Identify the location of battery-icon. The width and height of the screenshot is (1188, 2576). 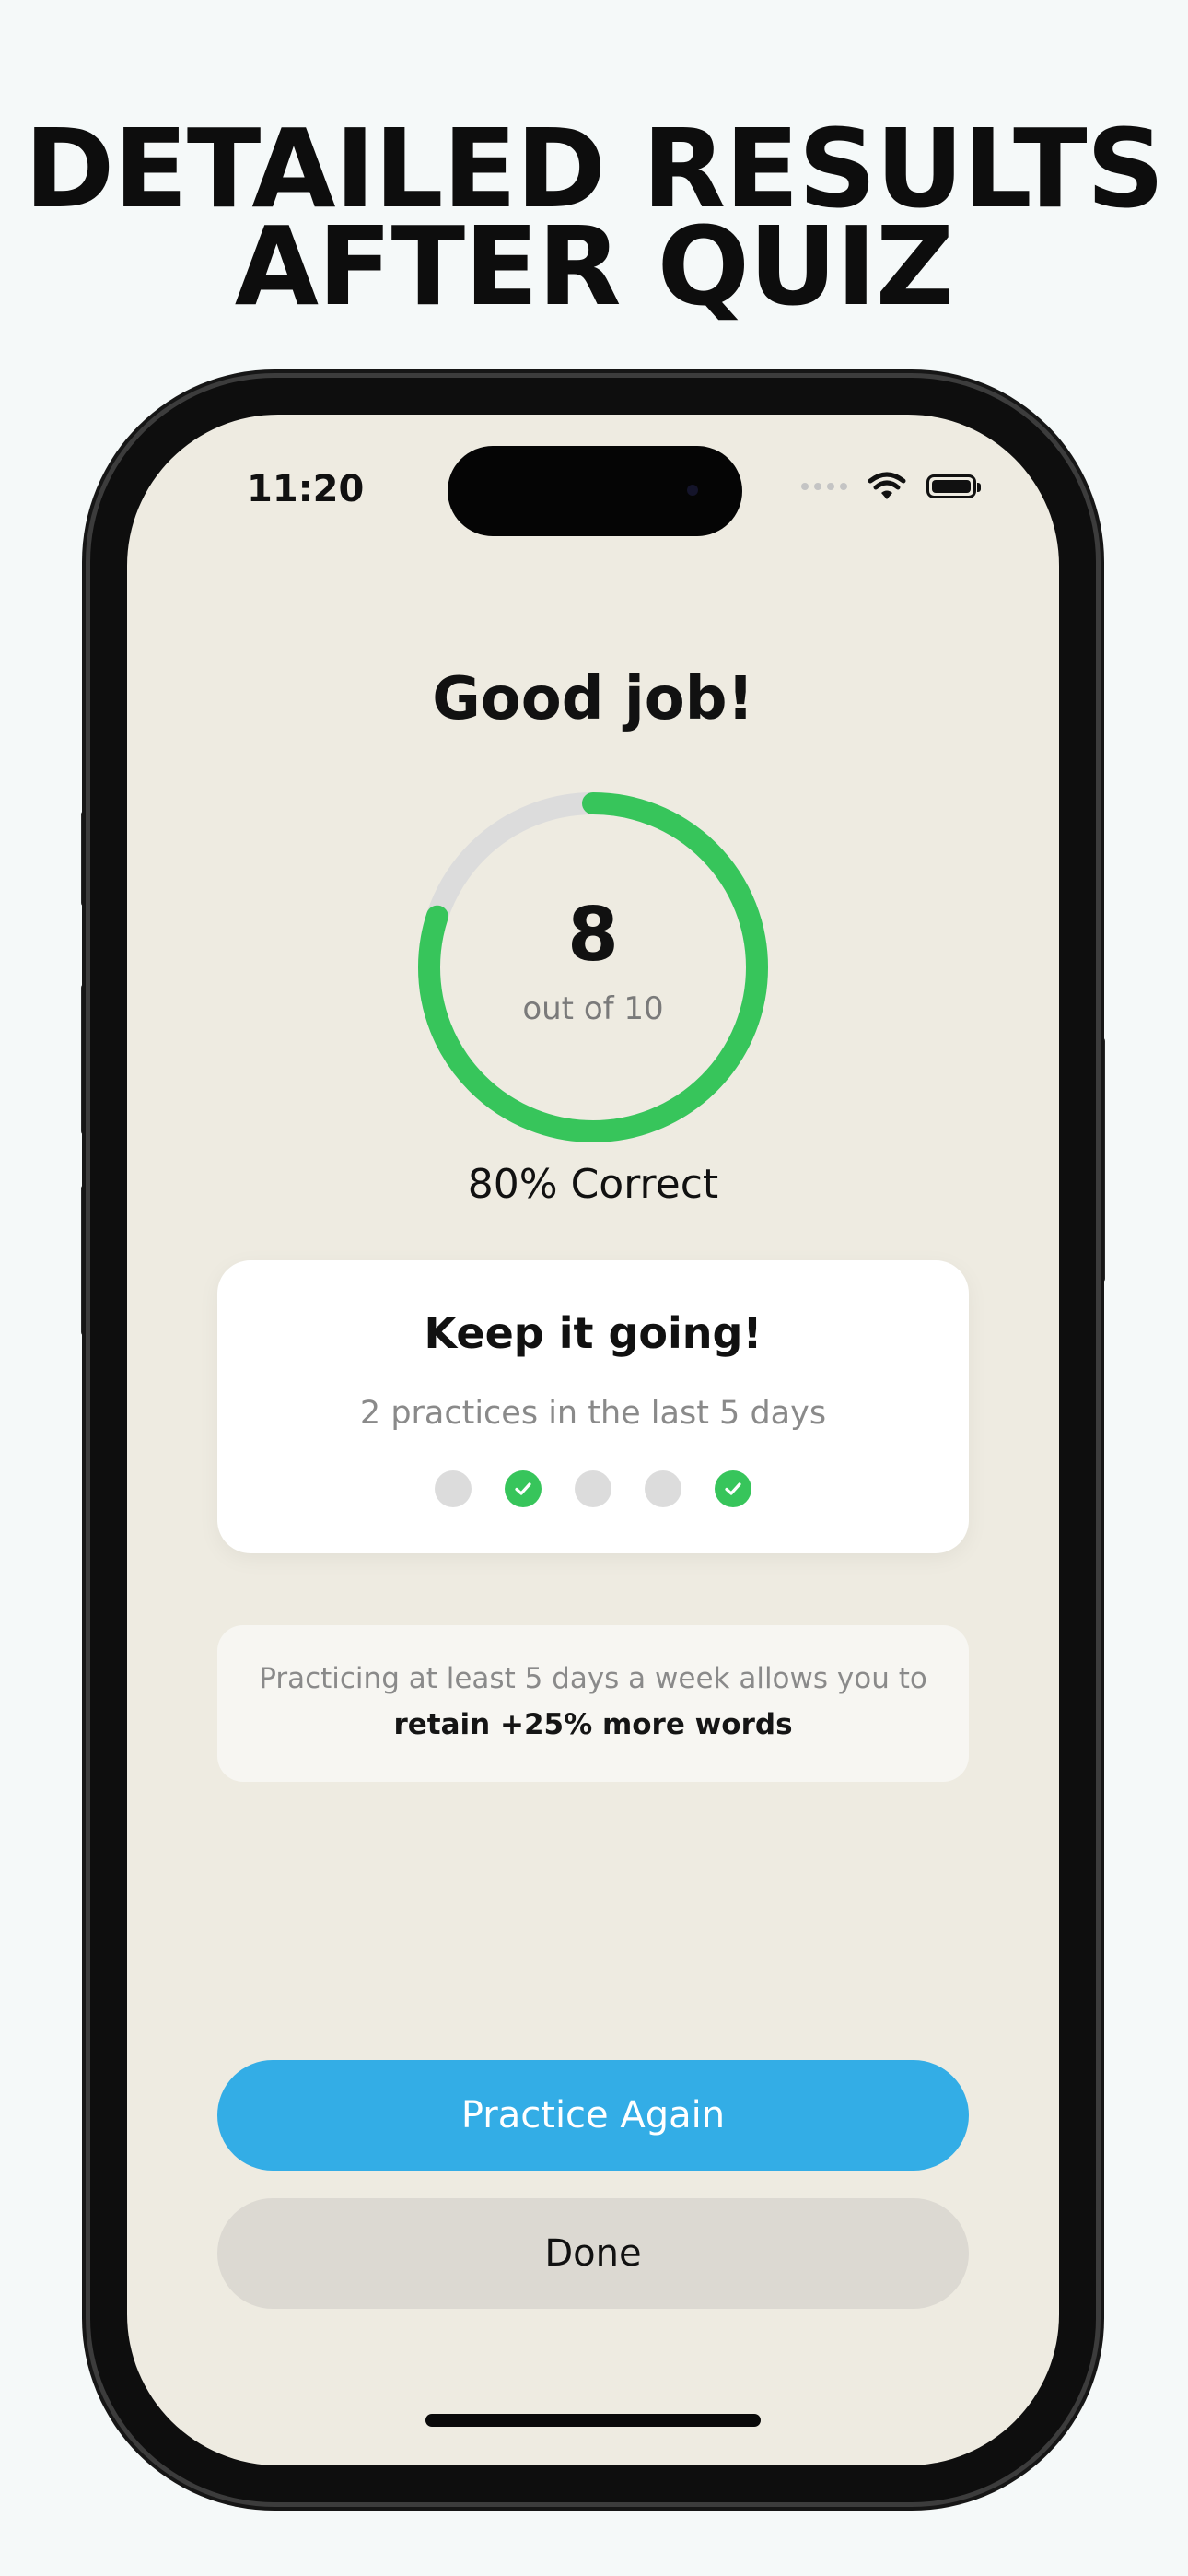
(954, 486).